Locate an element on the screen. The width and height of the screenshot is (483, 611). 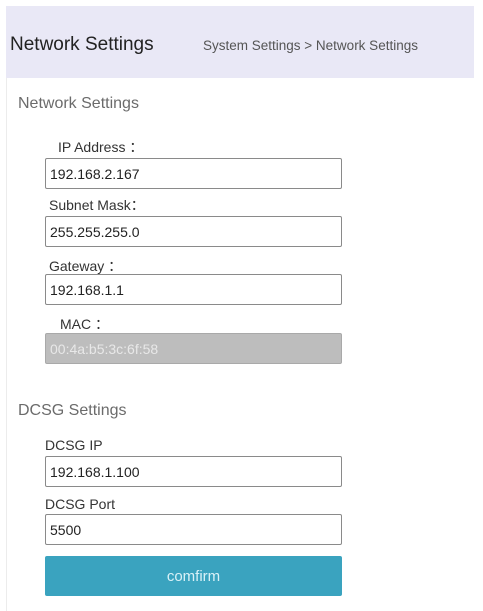
gateway-label: Gateway ： is located at coordinates (86, 266).